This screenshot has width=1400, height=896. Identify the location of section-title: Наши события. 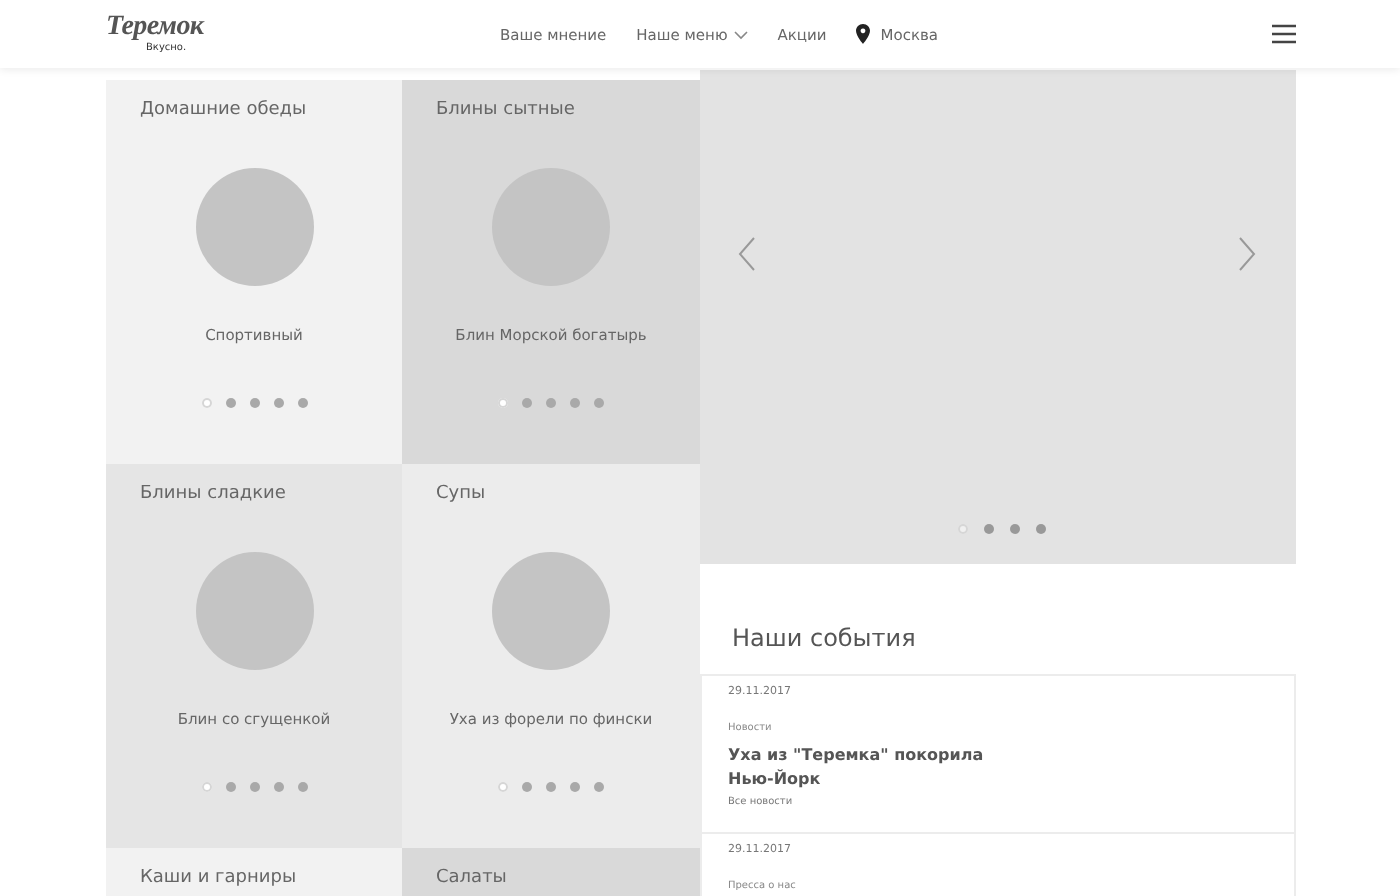
(825, 638).